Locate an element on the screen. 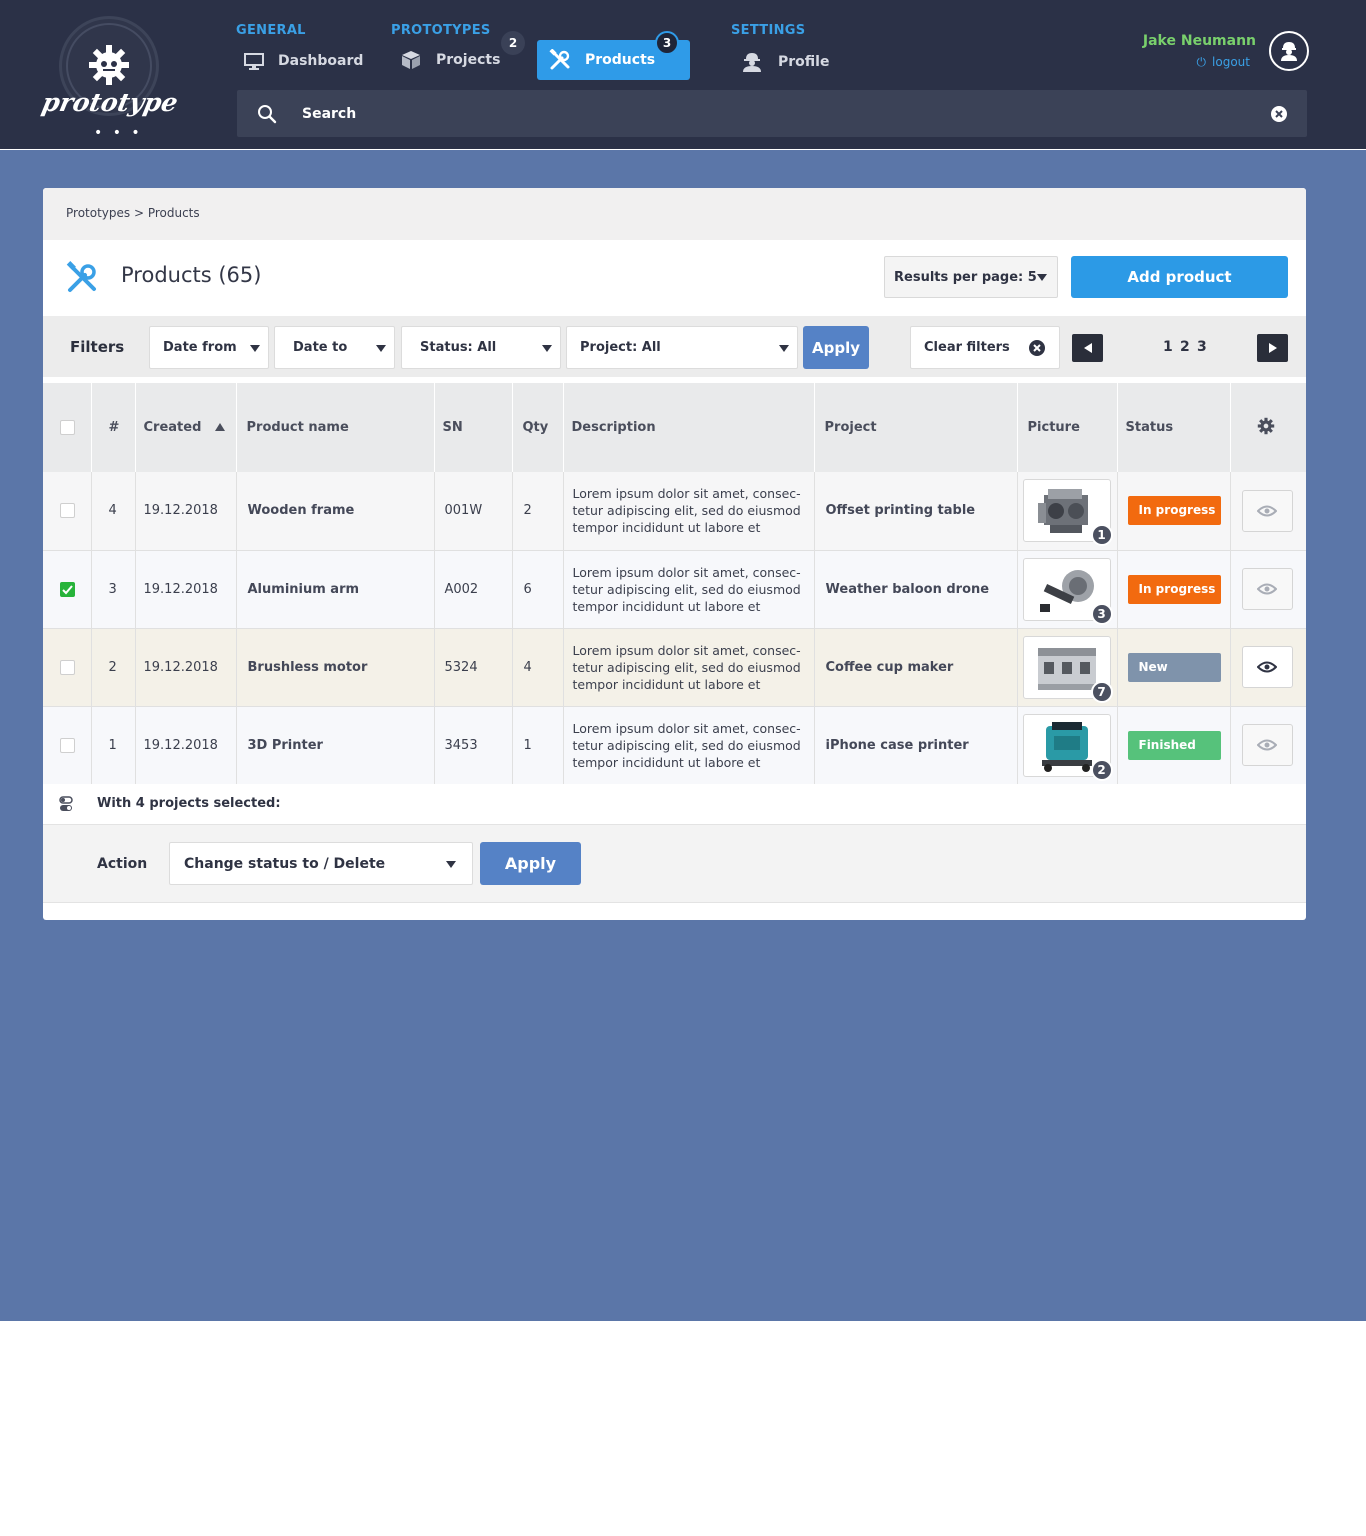 This screenshot has height=1536, width=1366. prev-page-button is located at coordinates (1087, 348).